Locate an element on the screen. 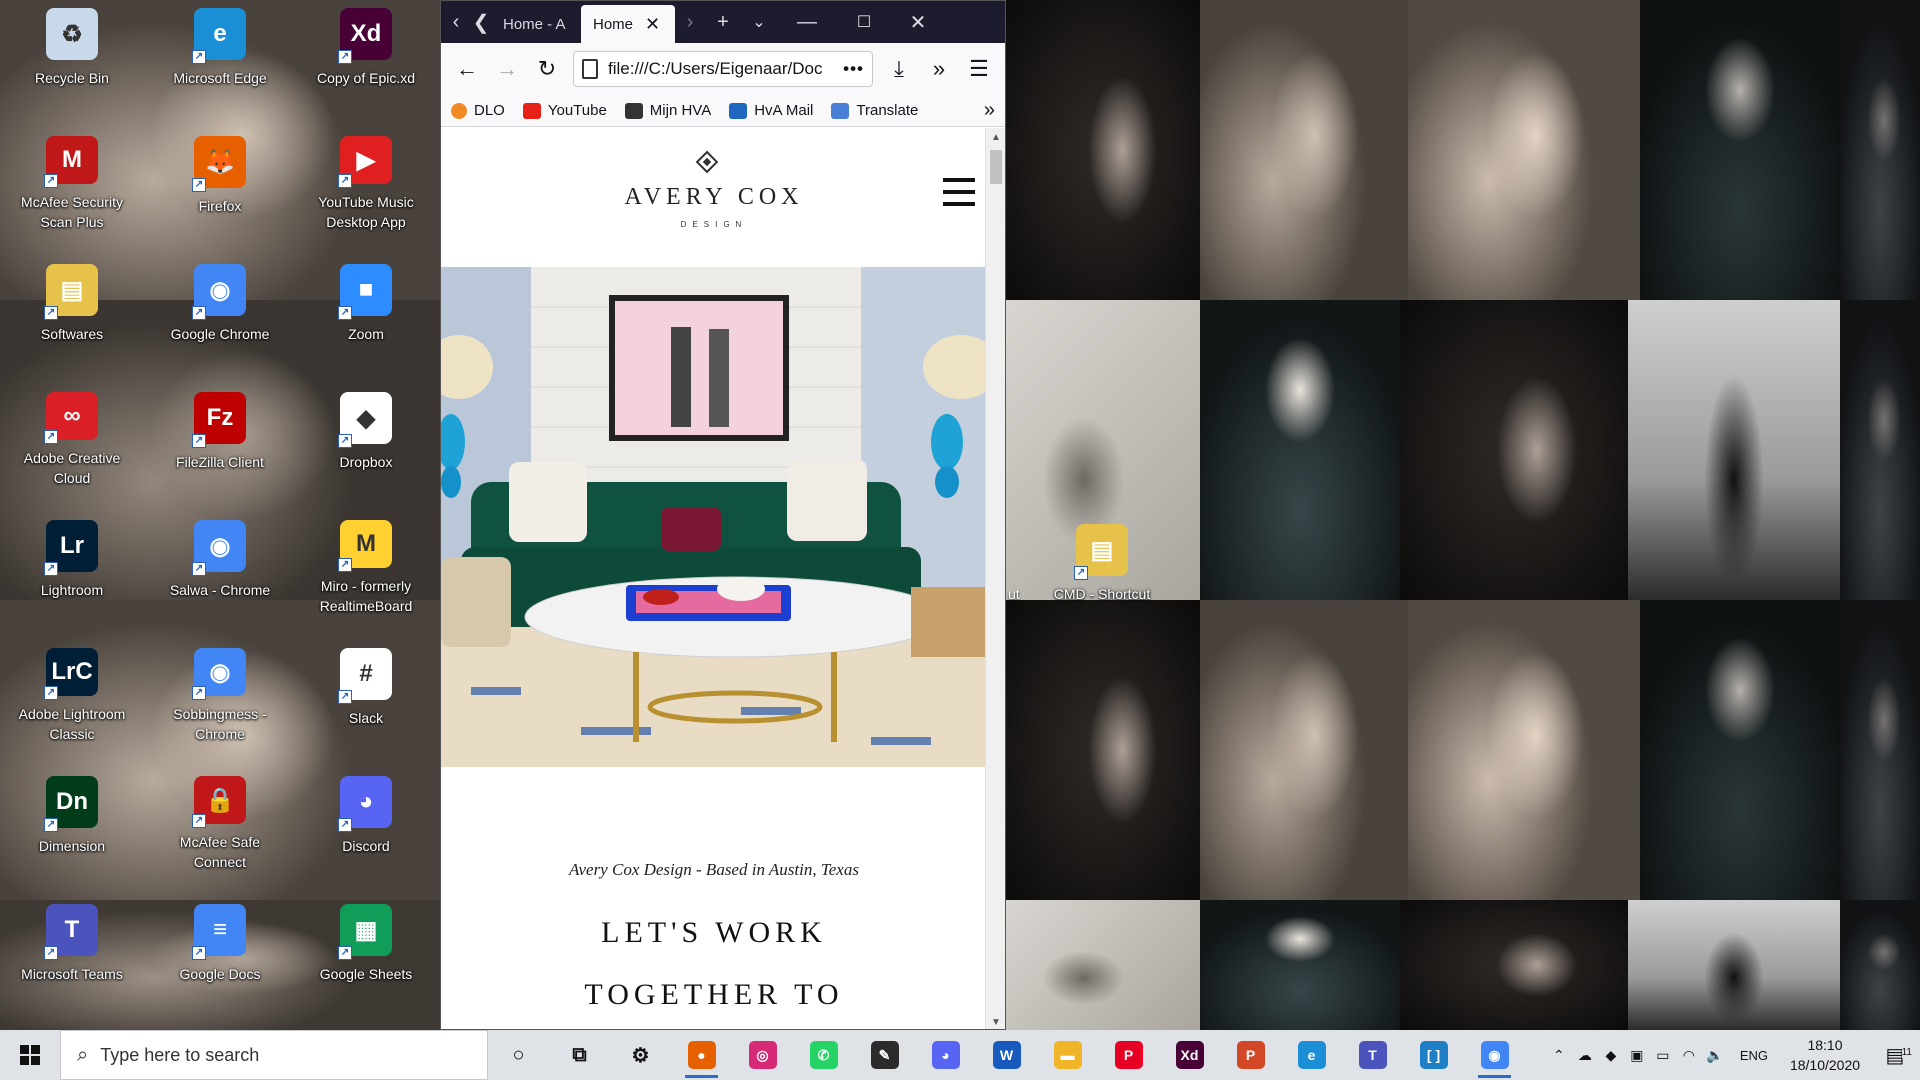 Image resolution: width=1920 pixels, height=1080 pixels. taskbar-app: W is located at coordinates (1006, 1055).